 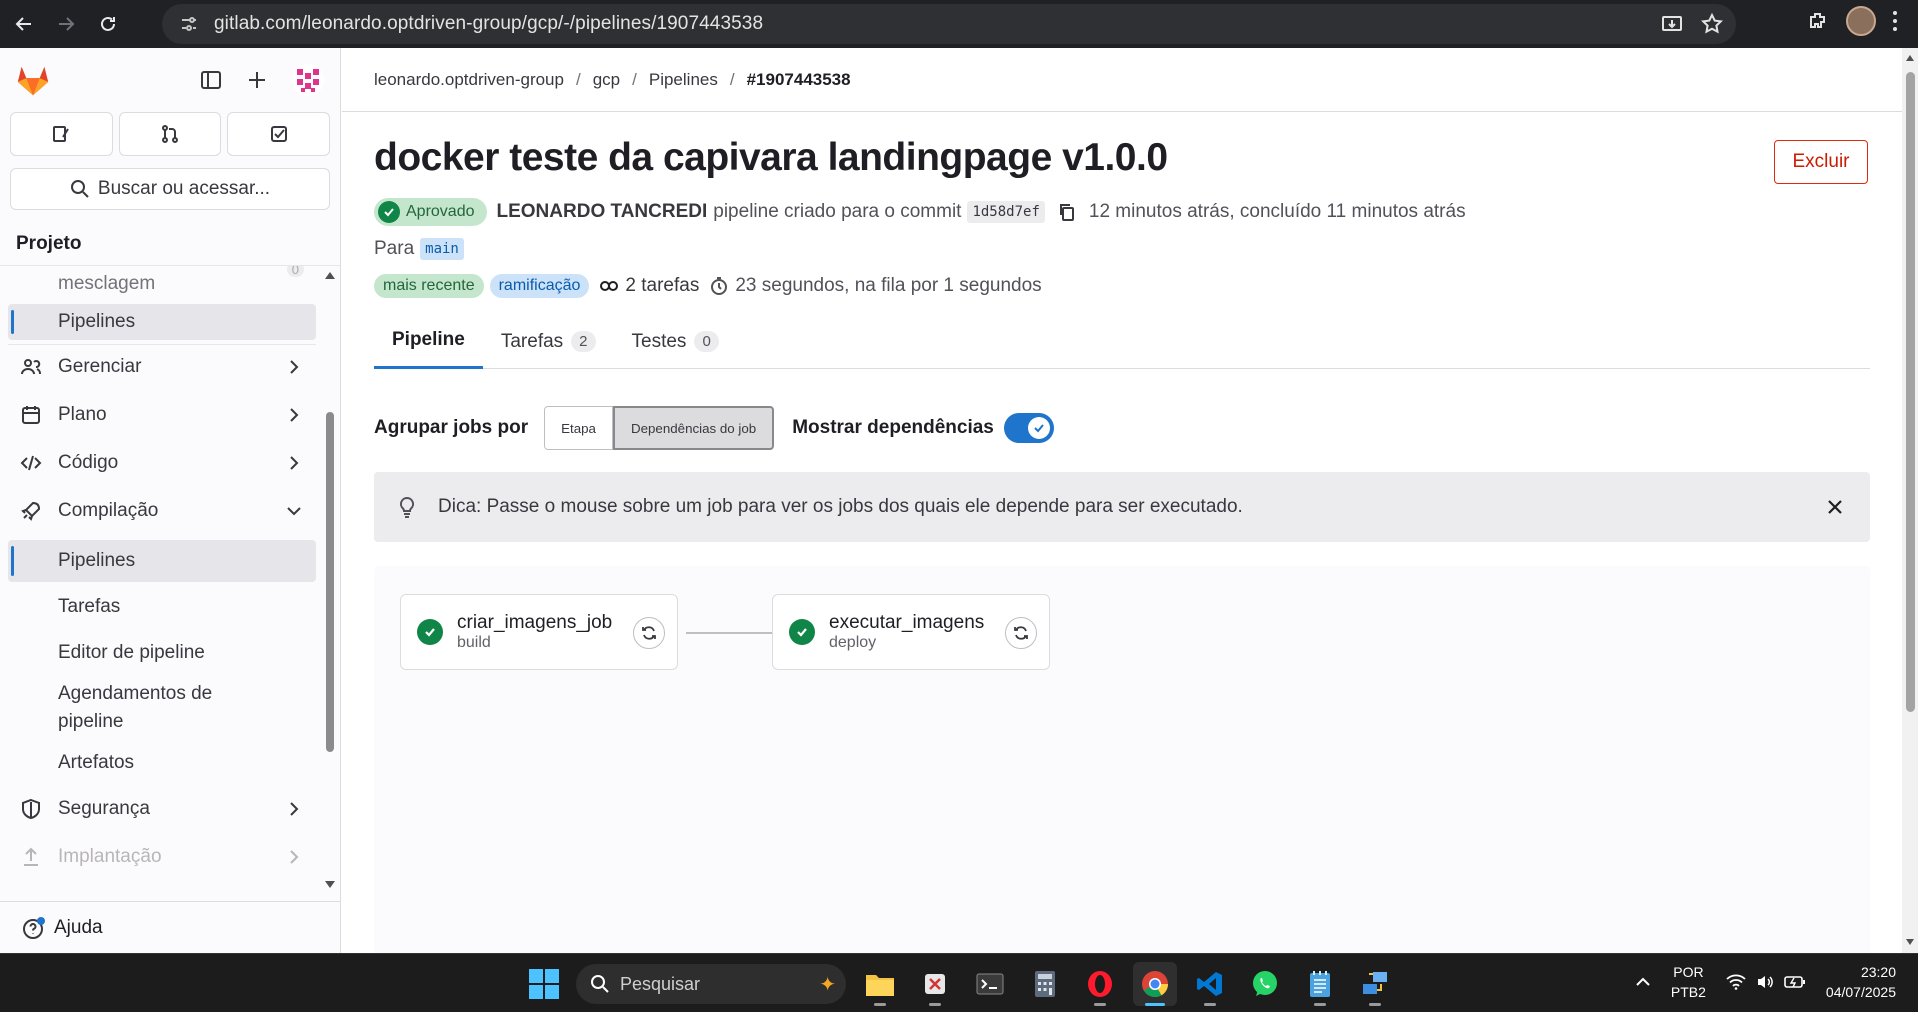 I want to click on sidebar-item-code: Código, so click(x=162, y=463).